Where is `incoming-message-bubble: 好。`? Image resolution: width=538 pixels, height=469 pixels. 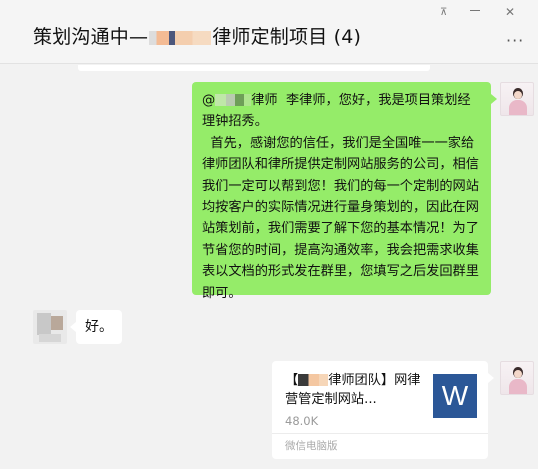 incoming-message-bubble: 好。 is located at coordinates (96, 327).